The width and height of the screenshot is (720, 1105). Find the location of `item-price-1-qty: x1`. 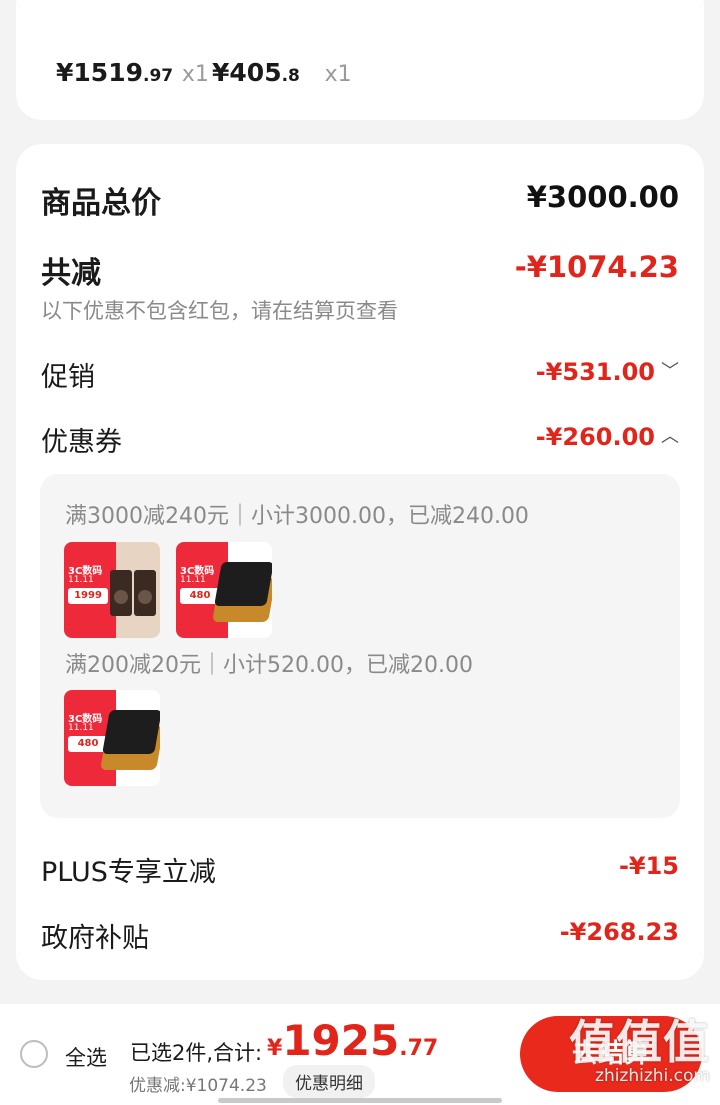

item-price-1-qty: x1 is located at coordinates (195, 74).